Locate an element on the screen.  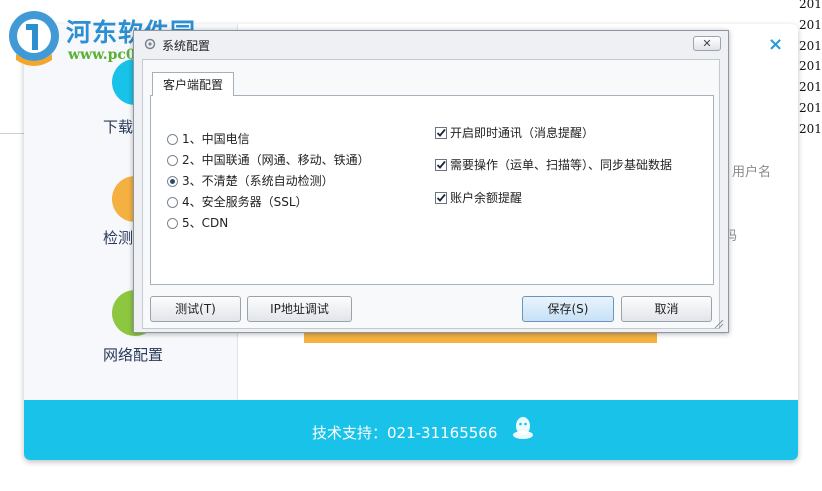
radio-label: 3、不清楚（系统自动检测） is located at coordinates (258, 181).